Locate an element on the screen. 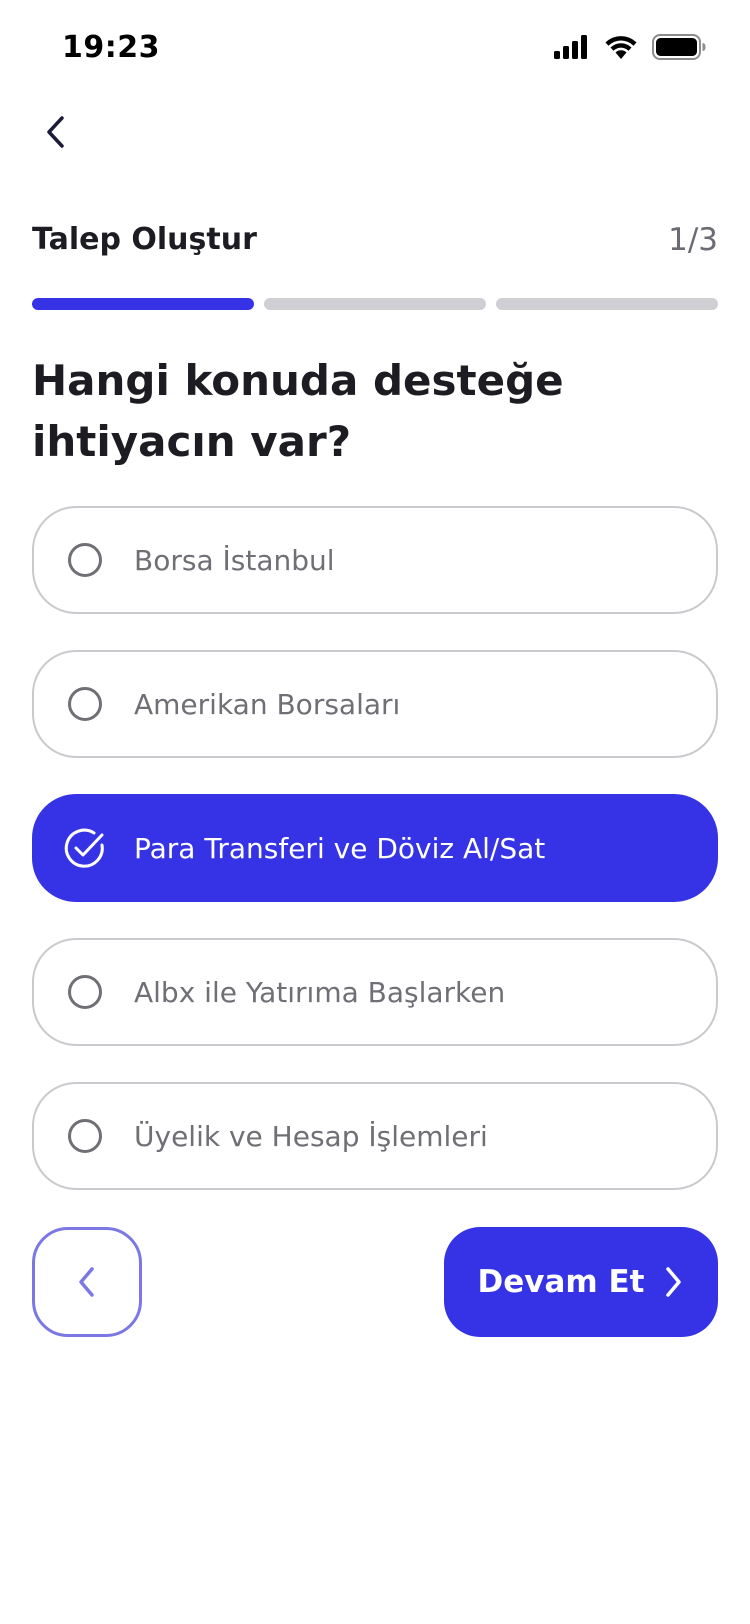 The image size is (750, 1624). option-label: Amerikan Borsaları is located at coordinates (267, 704).